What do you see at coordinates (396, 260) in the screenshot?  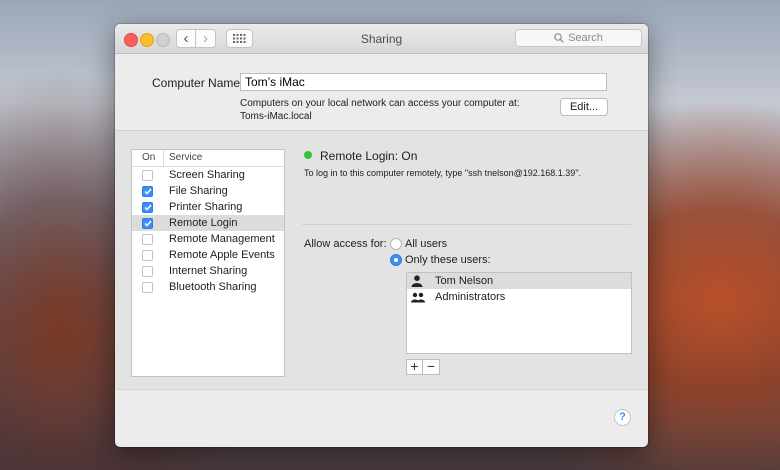 I see `only-these-users-radio` at bounding box center [396, 260].